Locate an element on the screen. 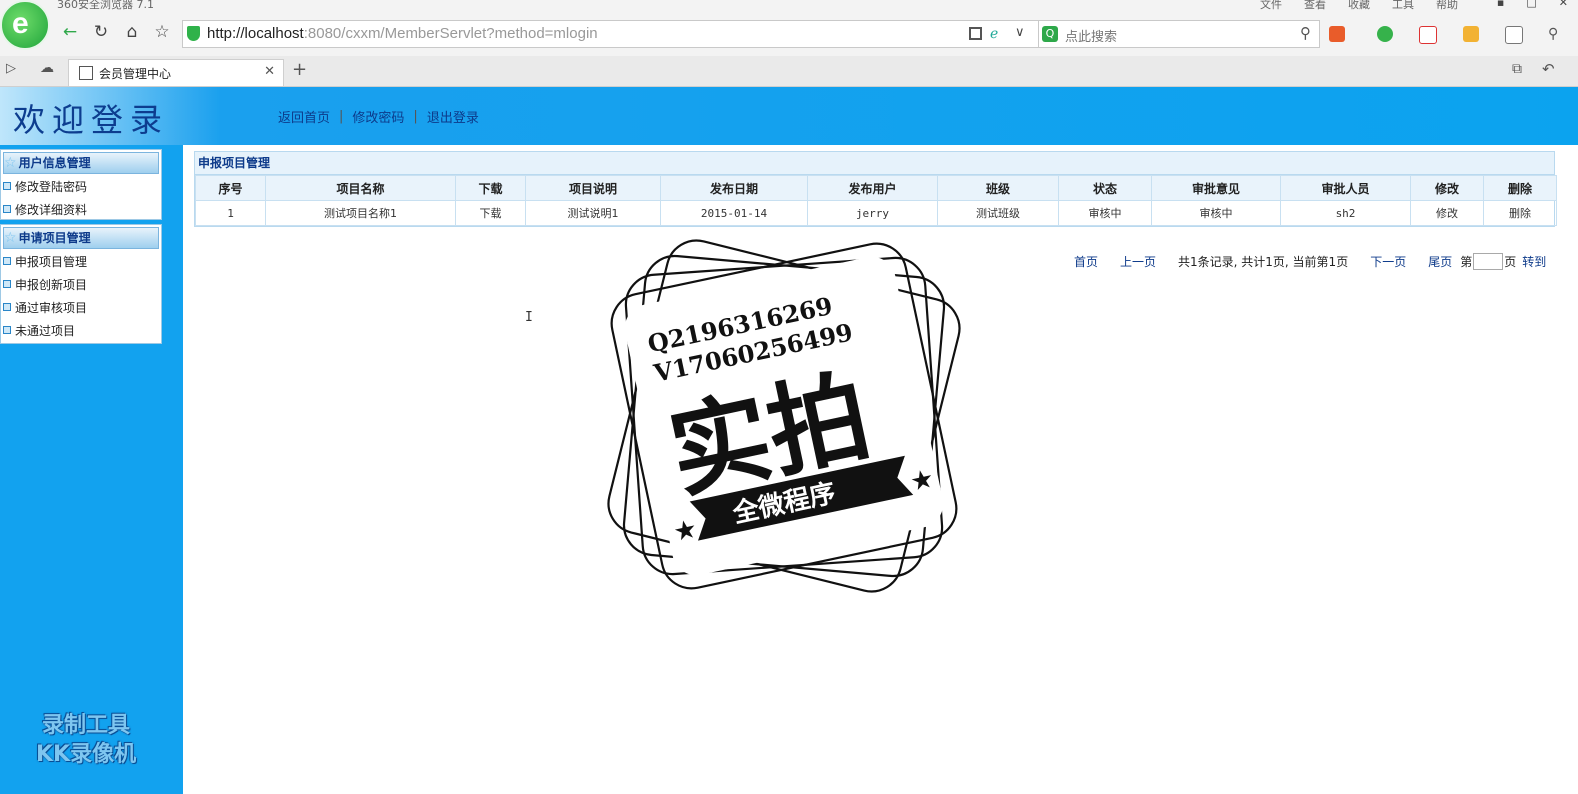  qrcode-icon is located at coordinates (975, 33).